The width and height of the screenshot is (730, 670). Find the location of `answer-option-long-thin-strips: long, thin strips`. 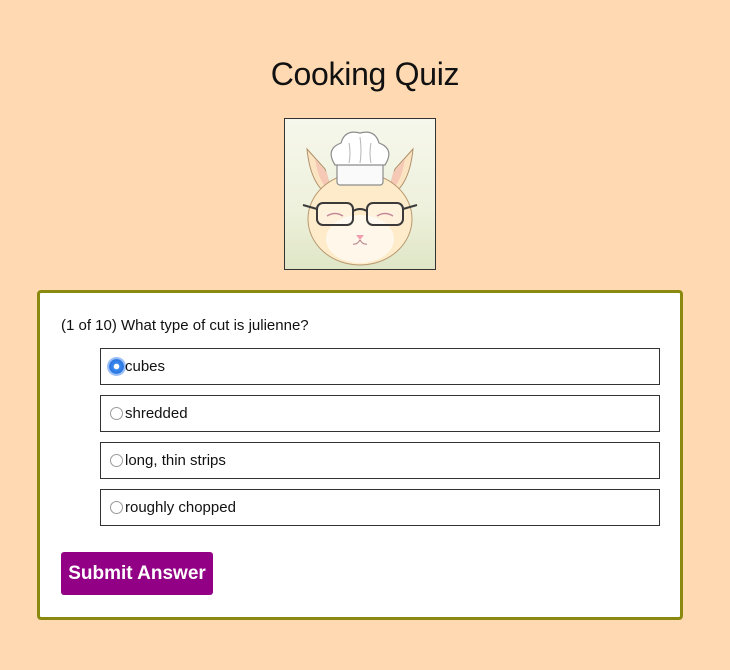

answer-option-long-thin-strips: long, thin strips is located at coordinates (380, 460).